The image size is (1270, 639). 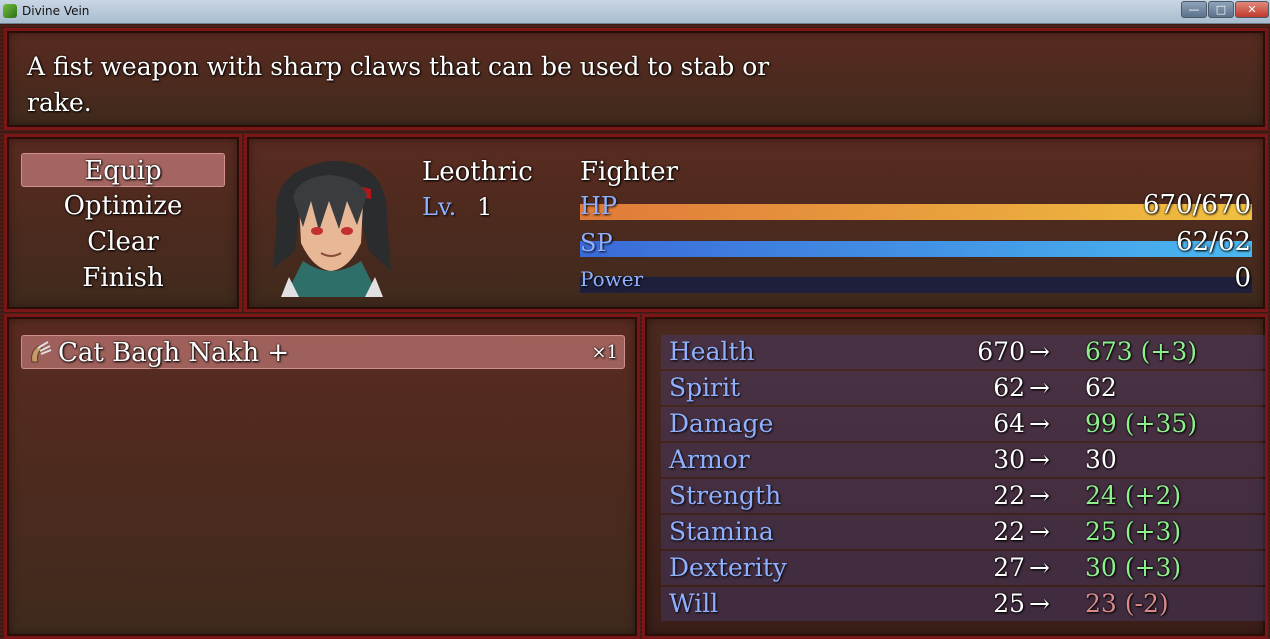 What do you see at coordinates (56, 11) in the screenshot?
I see `window-title: Divine Vein` at bounding box center [56, 11].